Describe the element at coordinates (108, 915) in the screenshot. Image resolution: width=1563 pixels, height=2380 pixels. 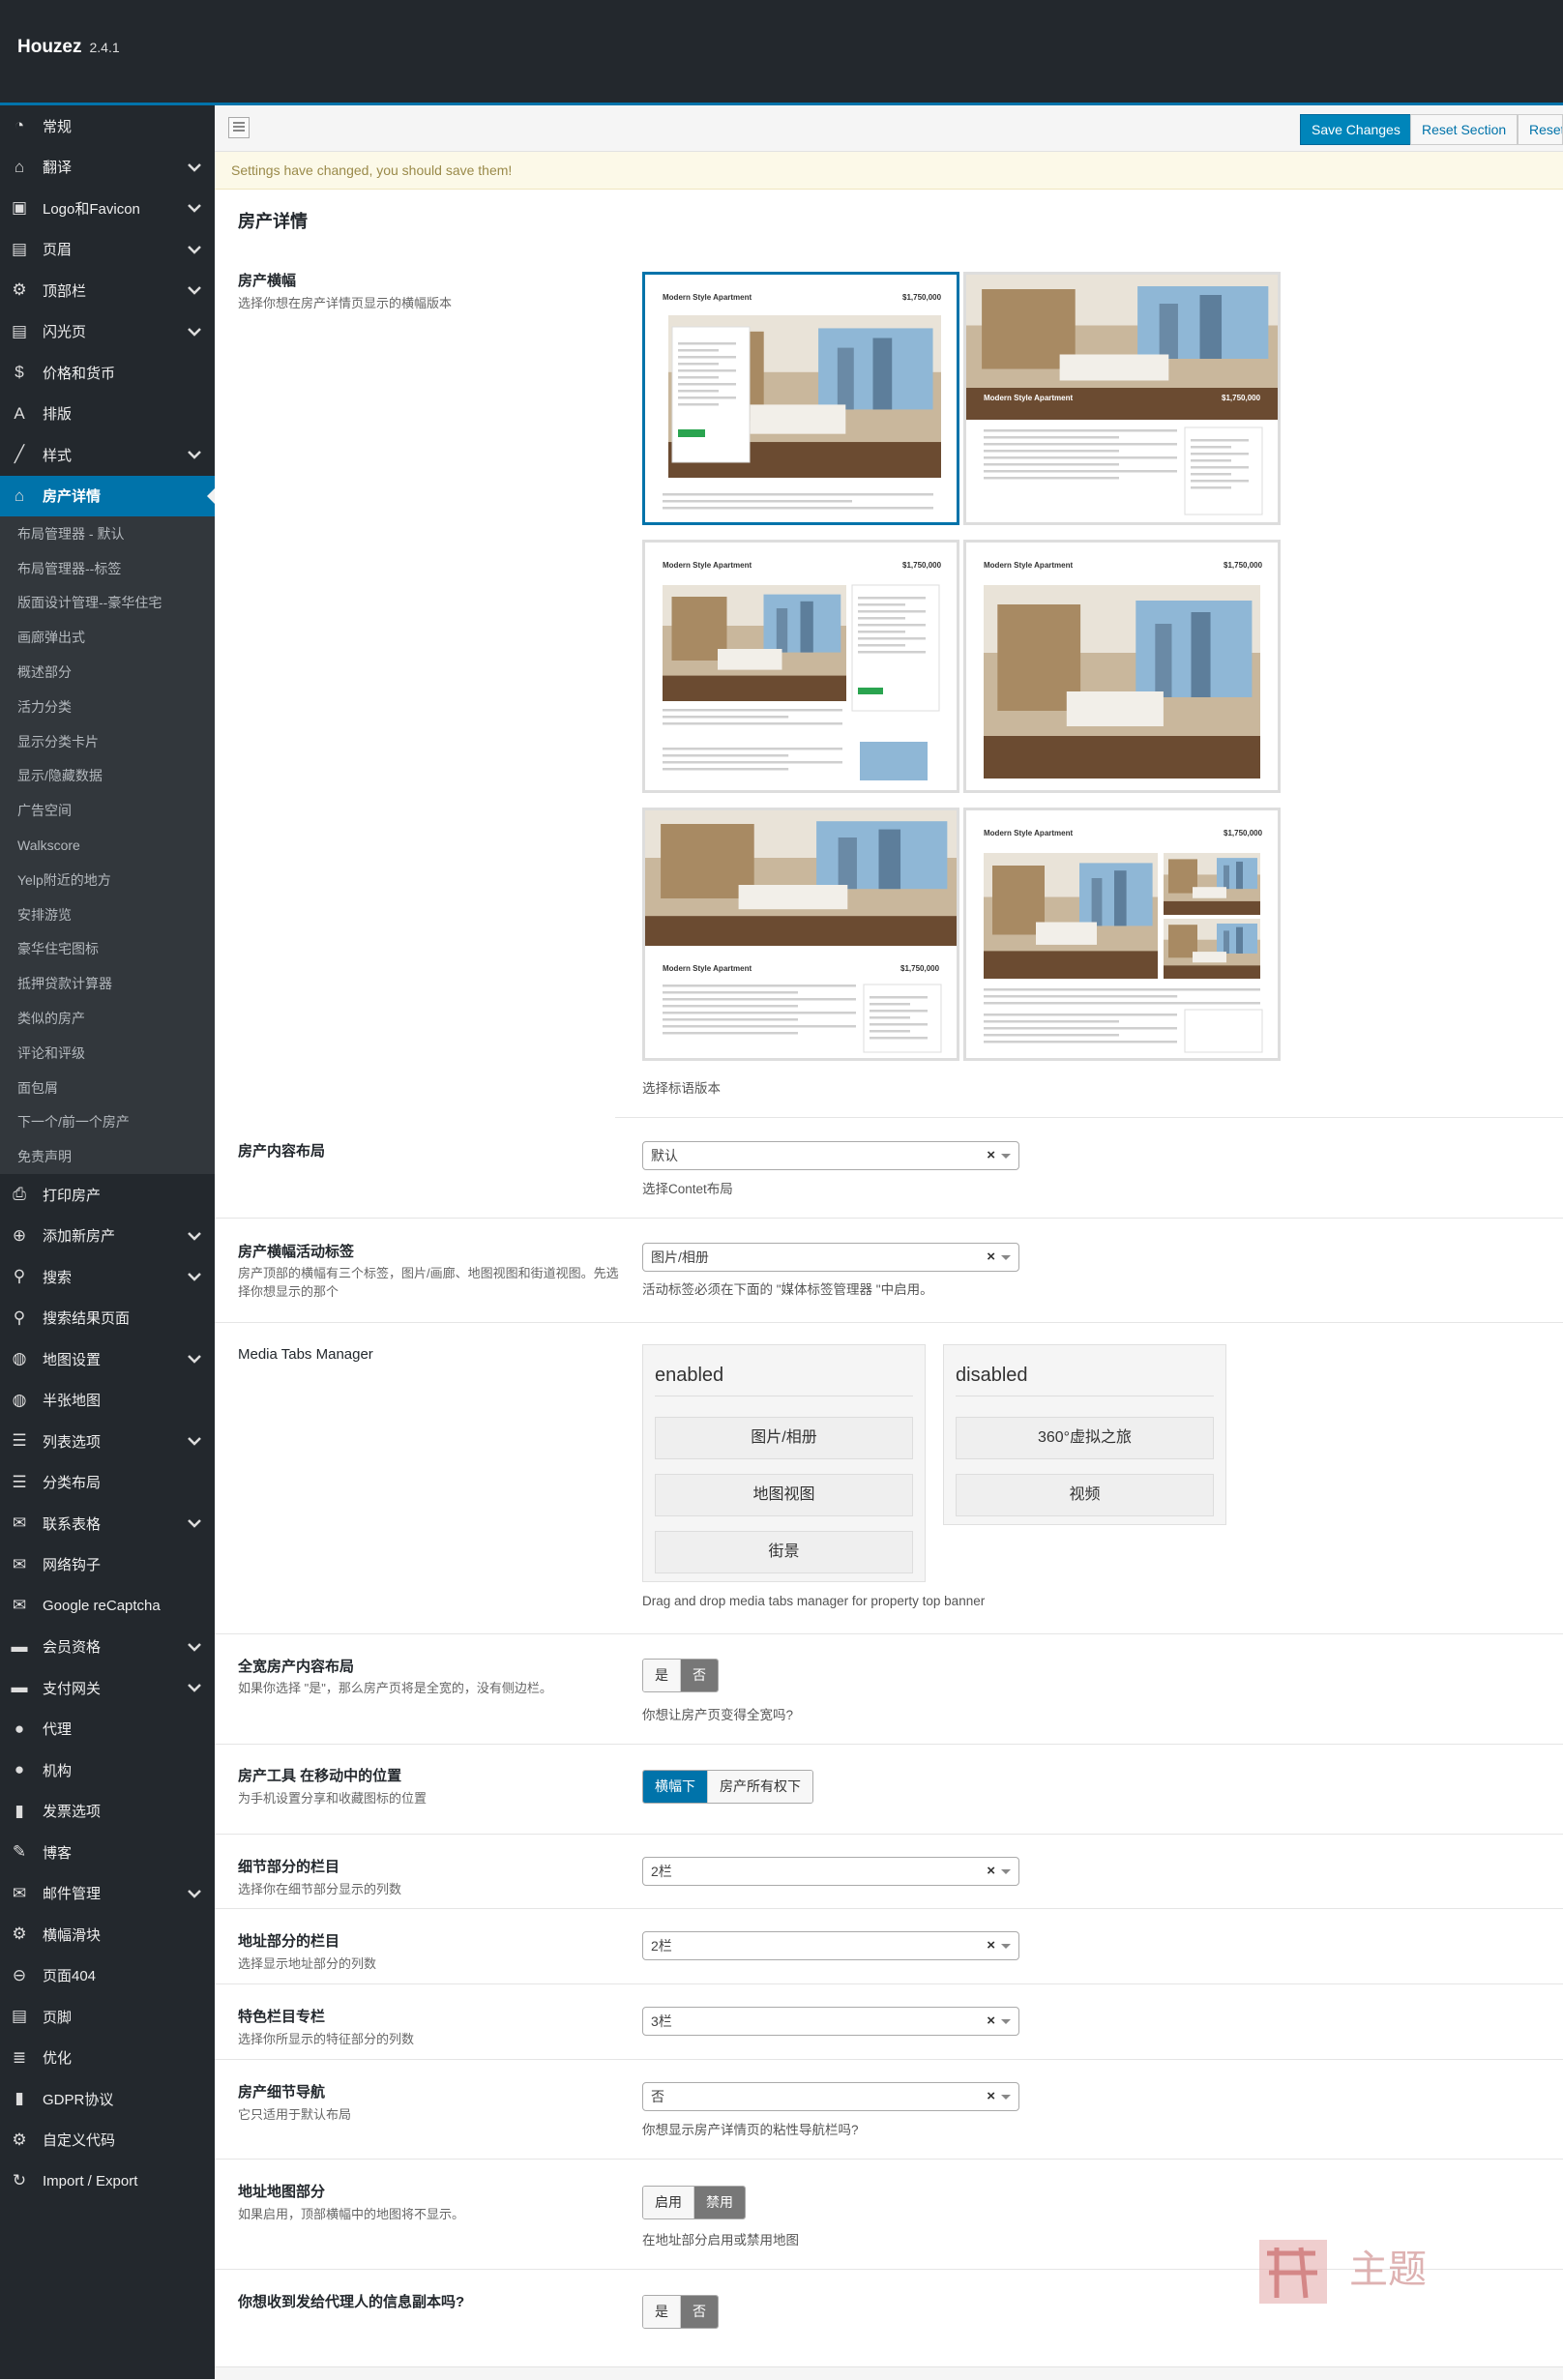
I see `sidebar-subitem: 安排游览` at that location.